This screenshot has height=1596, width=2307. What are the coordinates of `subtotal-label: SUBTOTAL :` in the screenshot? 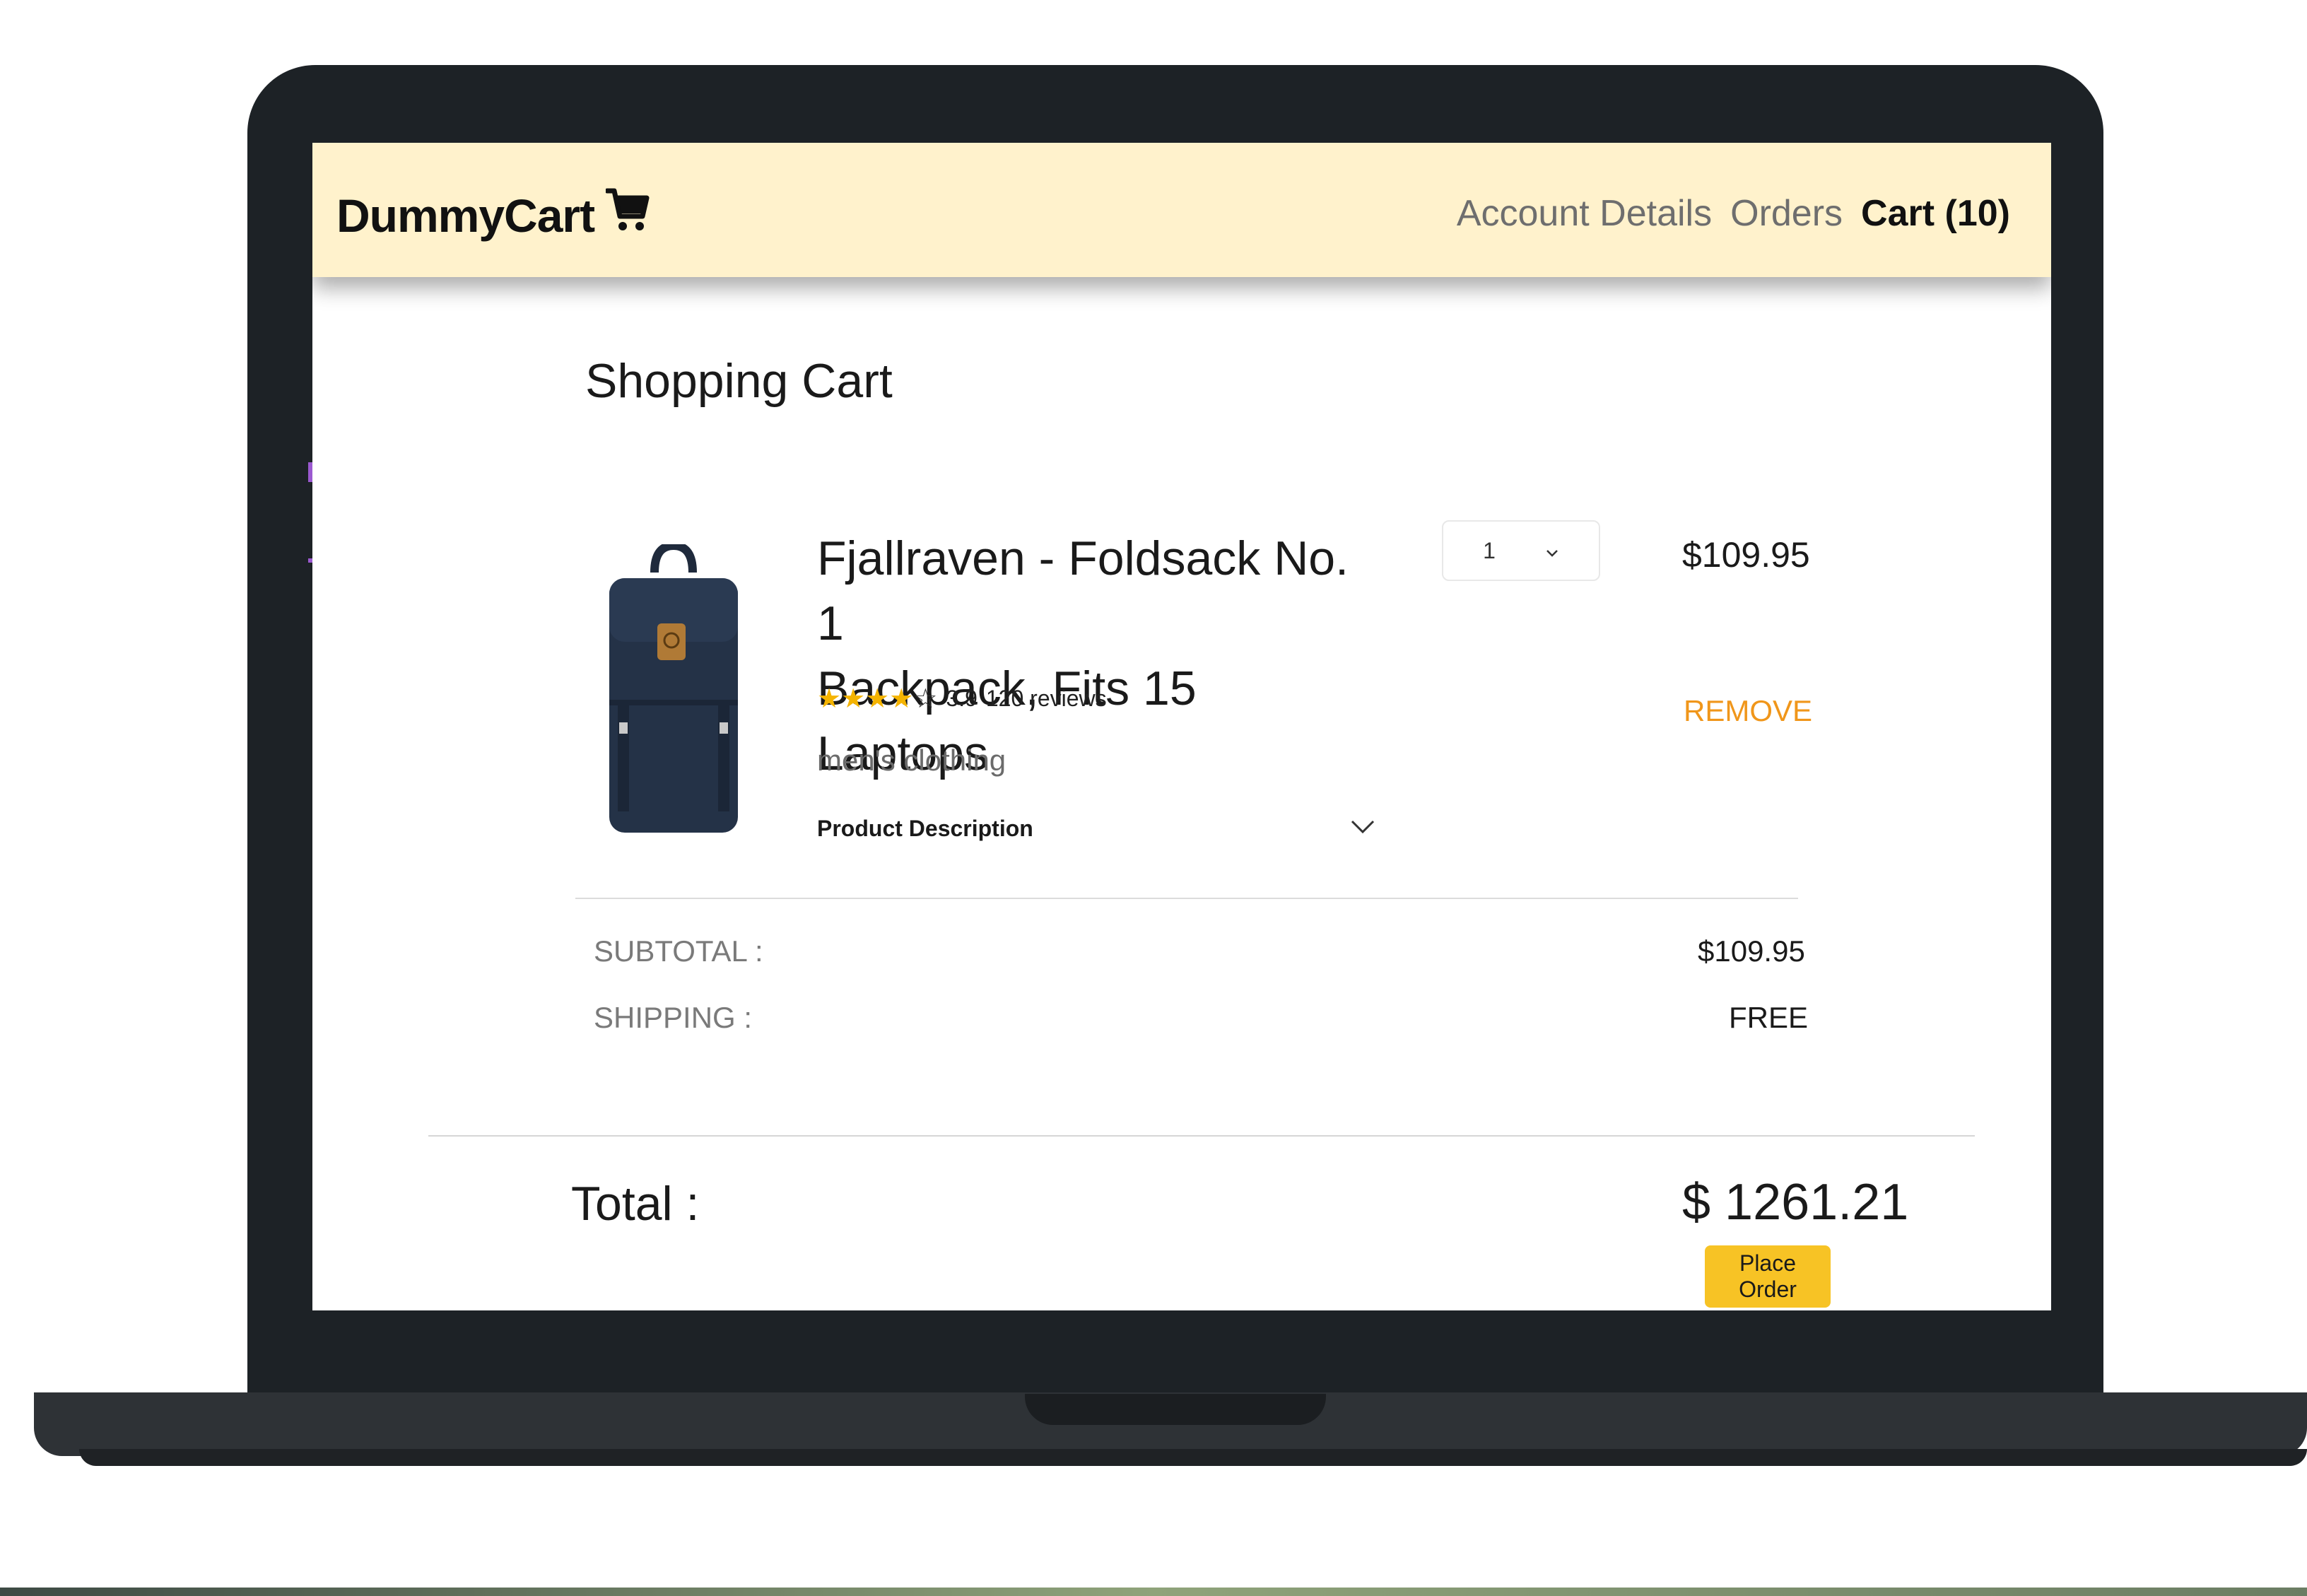 It's located at (678, 951).